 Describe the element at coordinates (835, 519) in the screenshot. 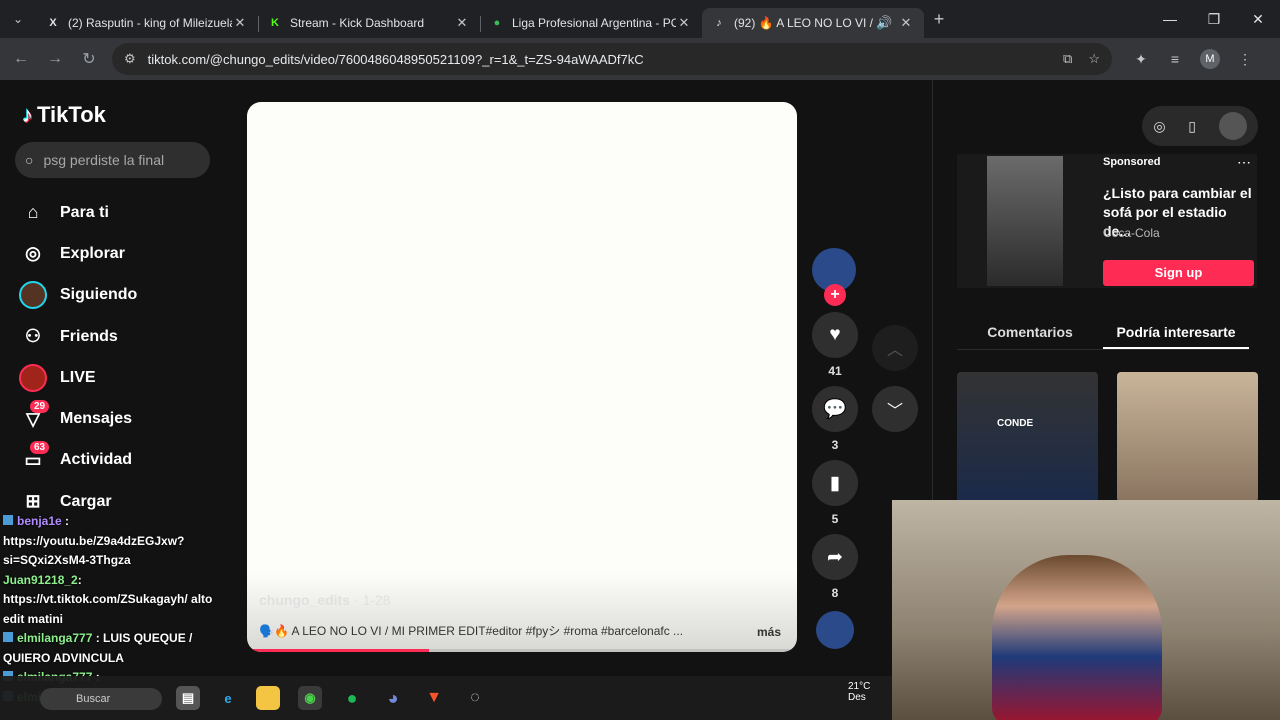

I see `save-count: 5` at that location.